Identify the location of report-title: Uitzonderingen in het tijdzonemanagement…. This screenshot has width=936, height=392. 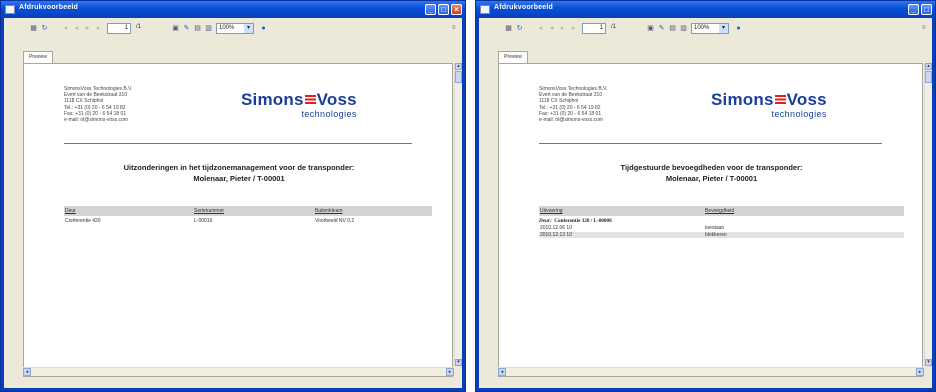
(239, 173).